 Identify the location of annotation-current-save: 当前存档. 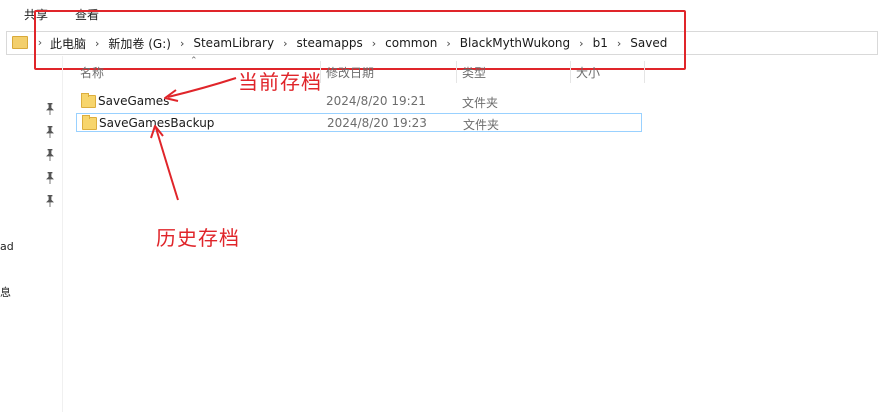
(280, 82).